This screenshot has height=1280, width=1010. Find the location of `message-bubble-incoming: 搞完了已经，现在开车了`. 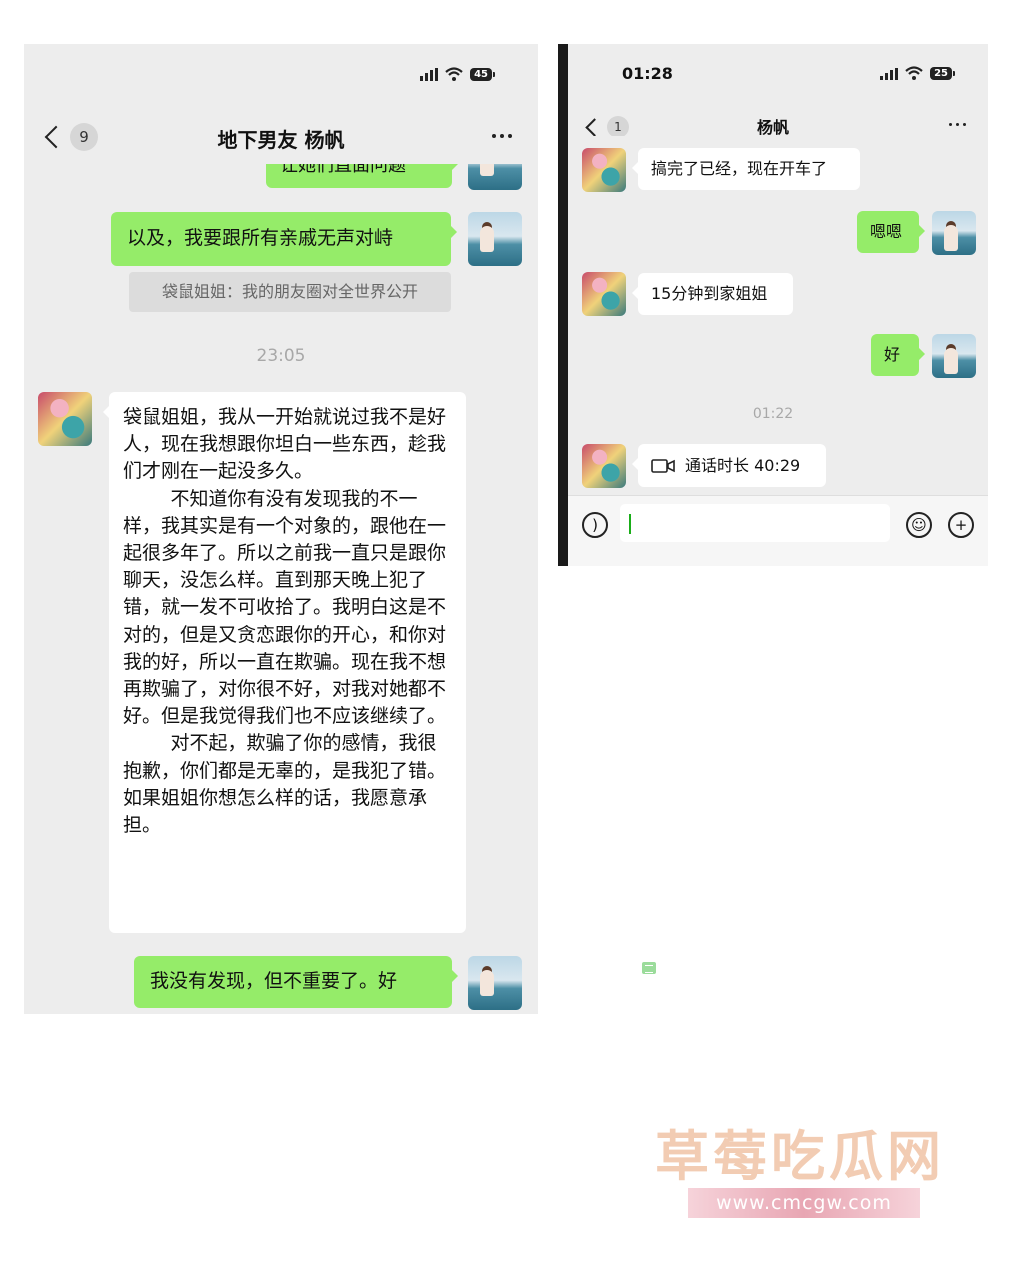

message-bubble-incoming: 搞完了已经，现在开车了 is located at coordinates (746, 169).